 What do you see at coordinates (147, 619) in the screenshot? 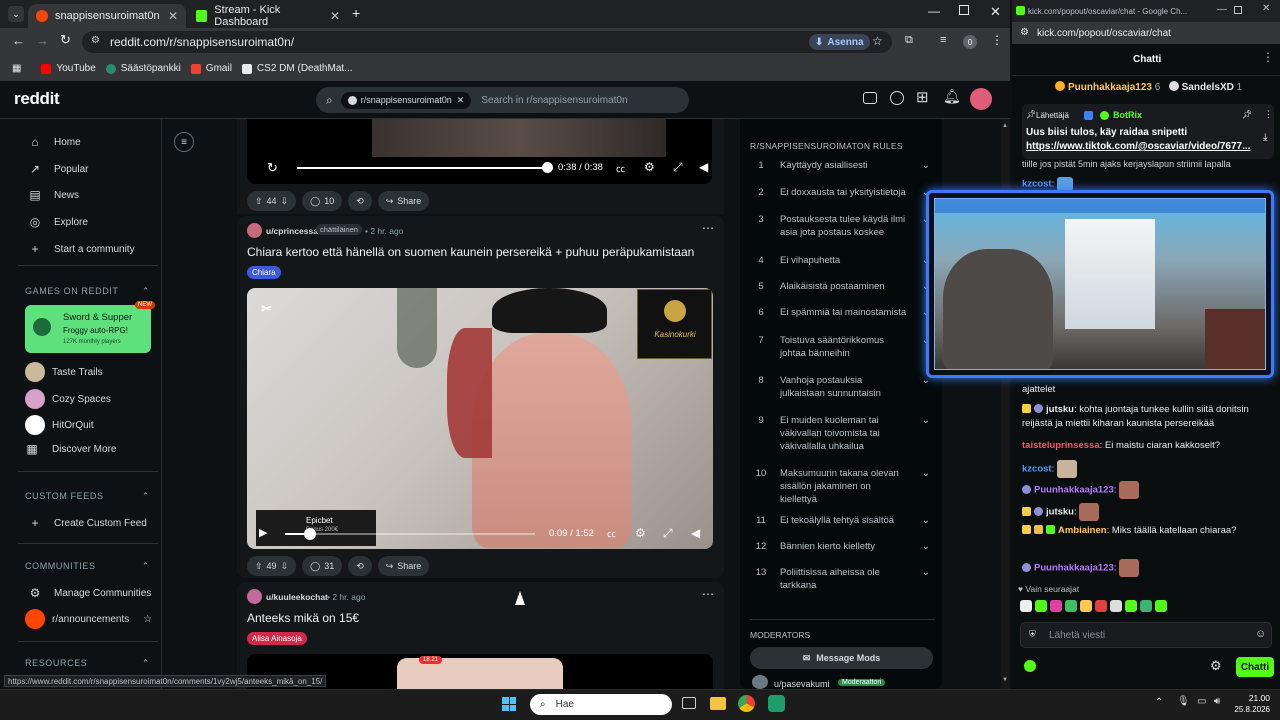
I see `star-icon: ☆` at bounding box center [147, 619].